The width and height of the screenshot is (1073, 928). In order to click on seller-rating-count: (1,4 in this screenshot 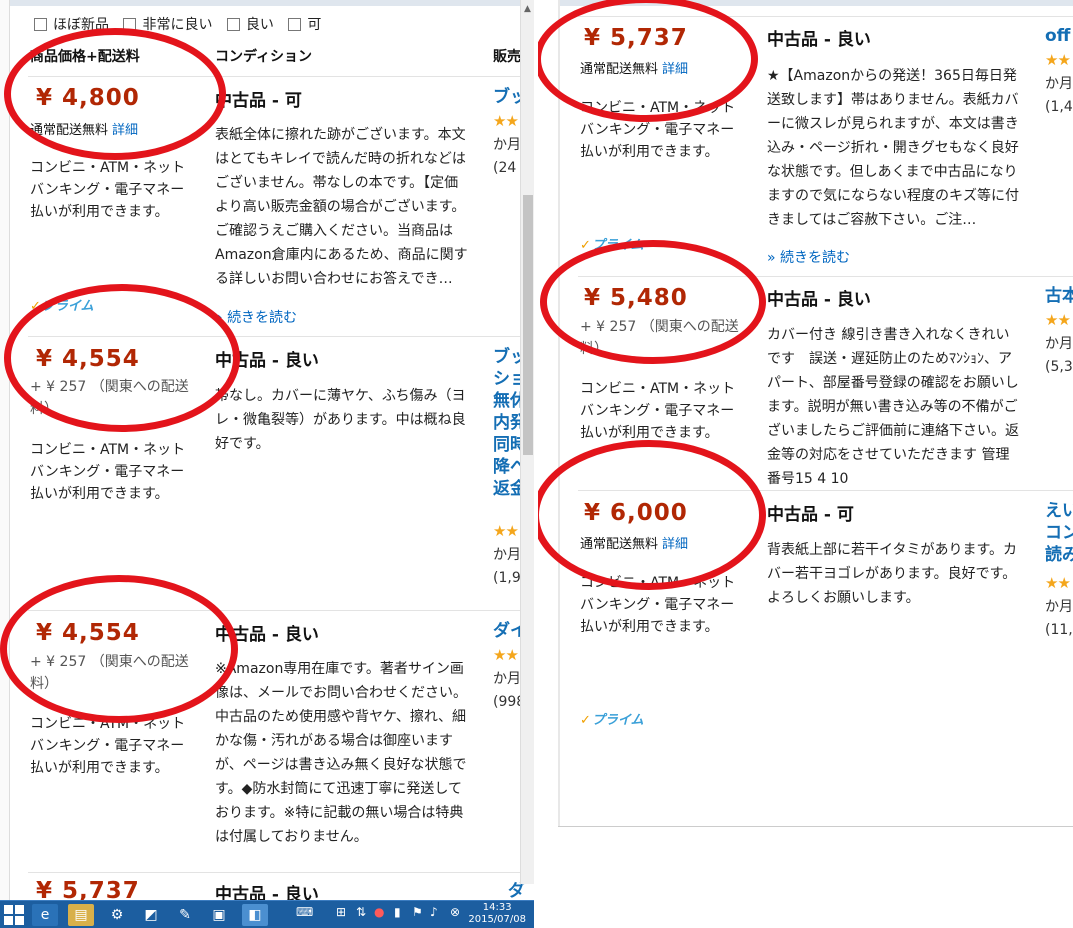, I will do `click(1059, 107)`.